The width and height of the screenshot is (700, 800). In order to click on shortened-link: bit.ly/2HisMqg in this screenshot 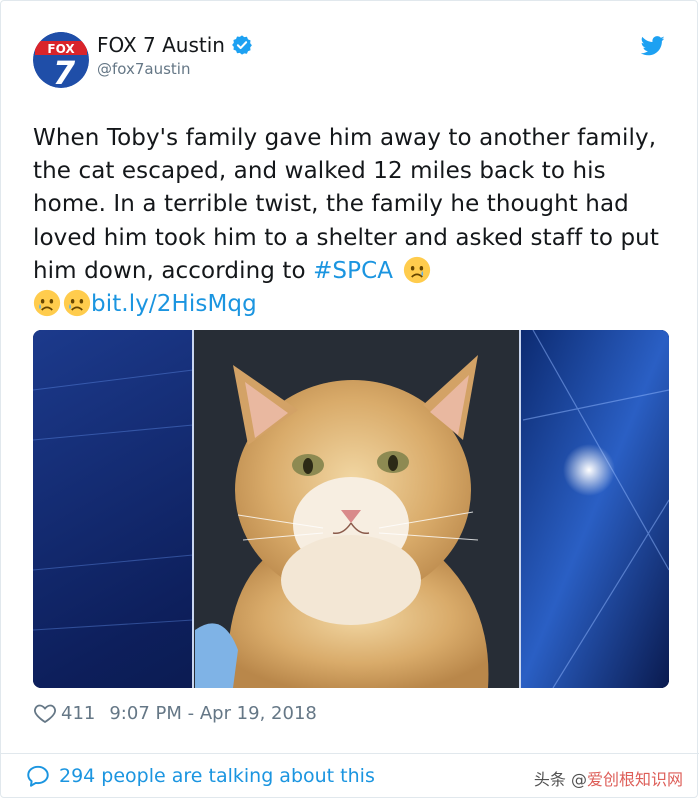, I will do `click(174, 304)`.